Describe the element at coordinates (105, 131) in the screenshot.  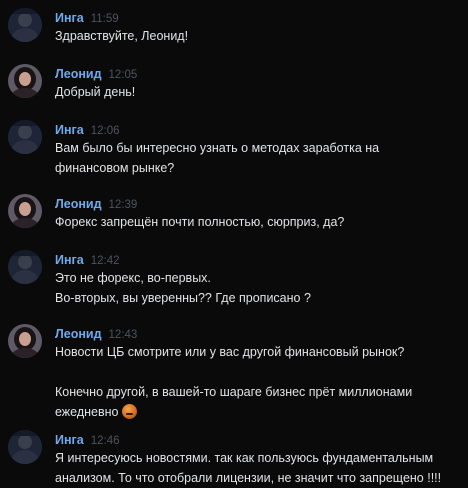
I see `message-time: 12:06` at that location.